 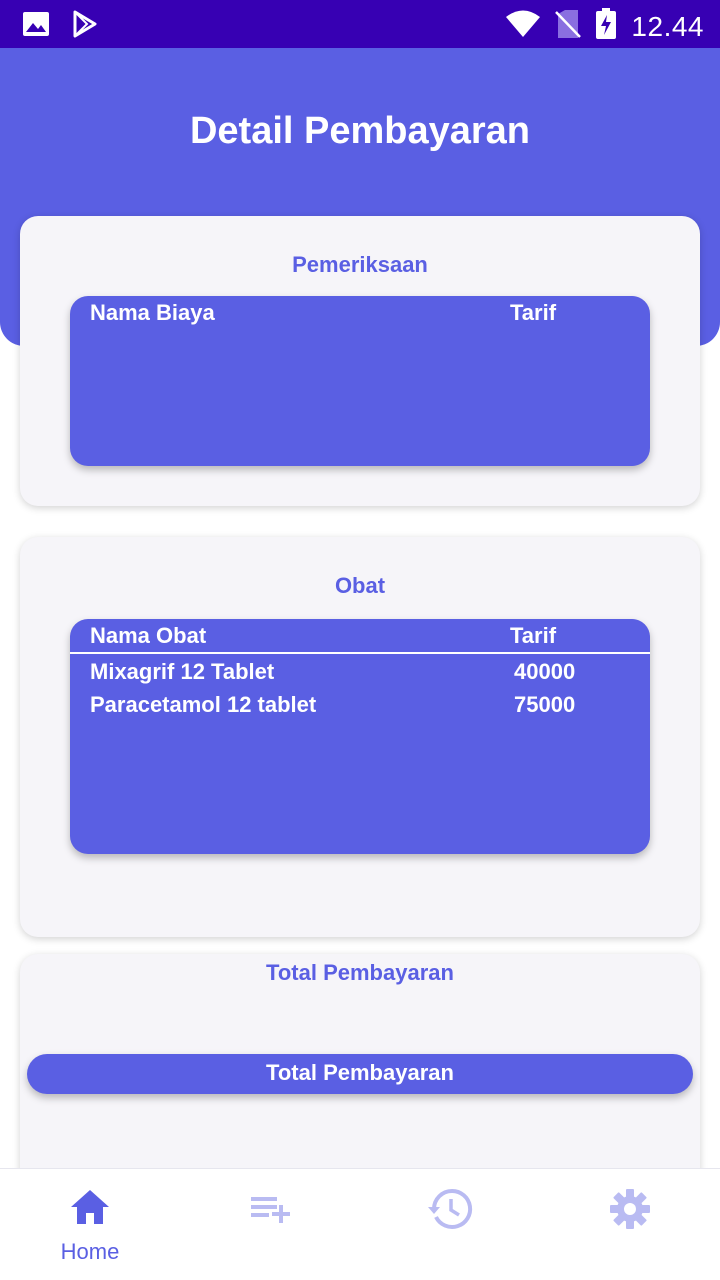 I want to click on home-icon, so click(x=90, y=1207).